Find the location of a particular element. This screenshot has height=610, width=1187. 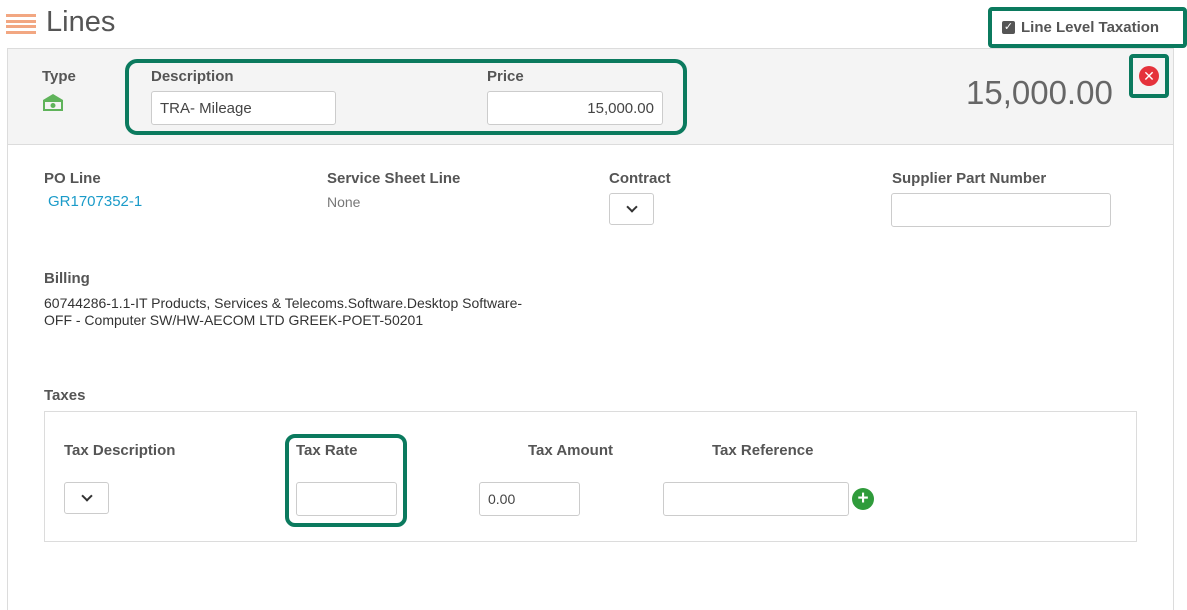

money-icon is located at coordinates (53, 102).